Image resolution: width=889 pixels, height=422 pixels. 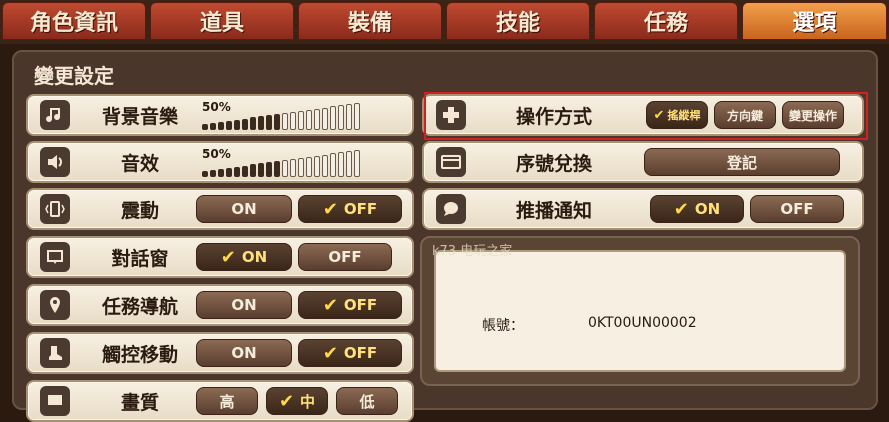 I want to click on music-icon, so click(x=55, y=115).